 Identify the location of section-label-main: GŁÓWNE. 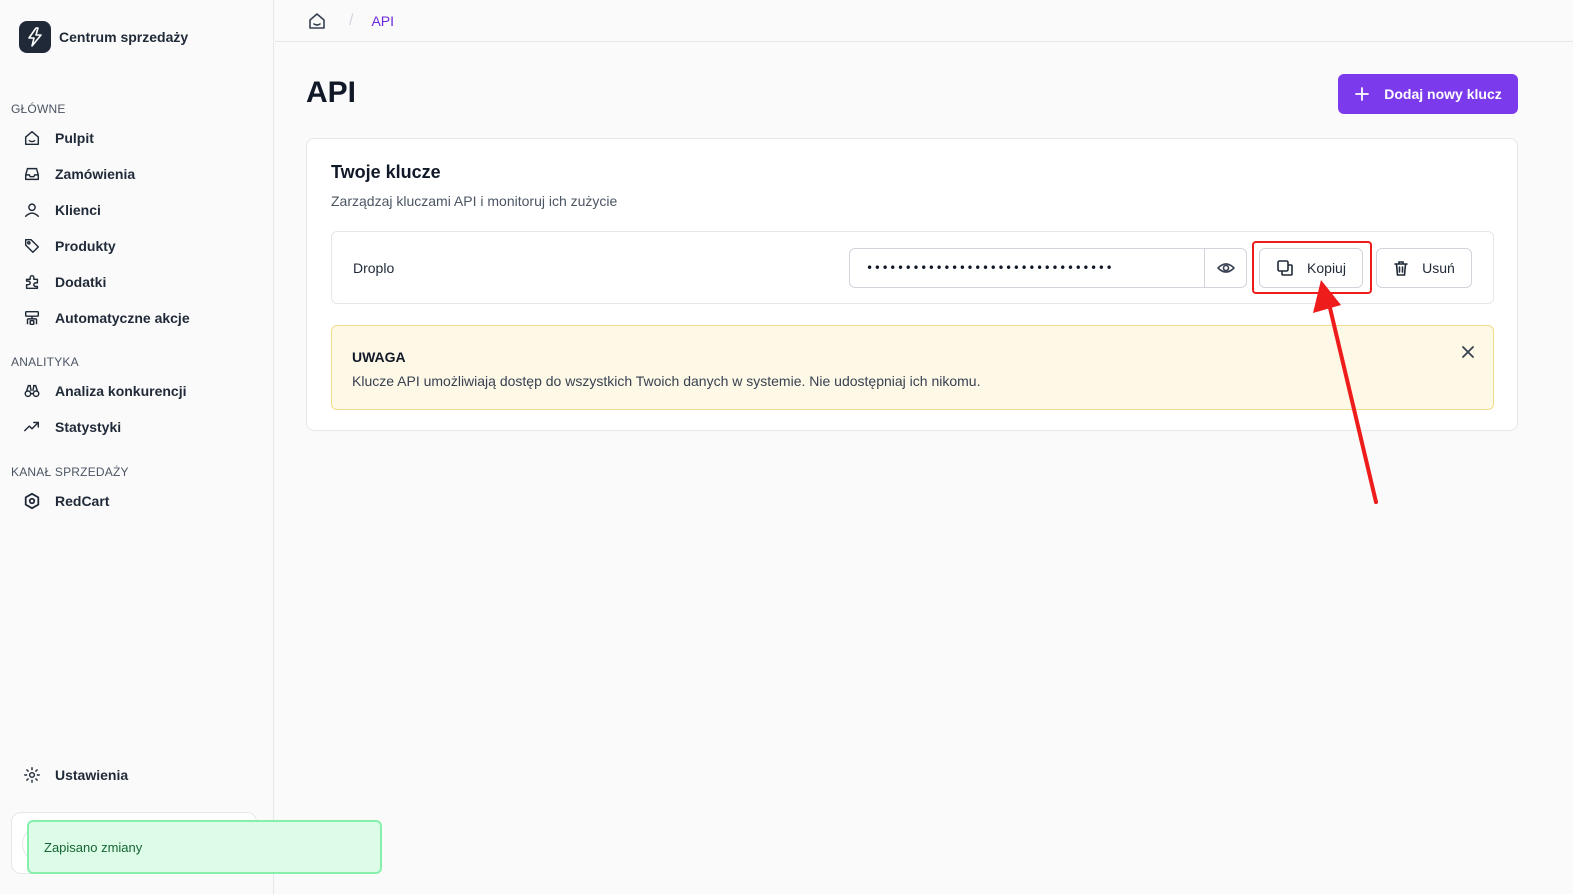
(38, 109).